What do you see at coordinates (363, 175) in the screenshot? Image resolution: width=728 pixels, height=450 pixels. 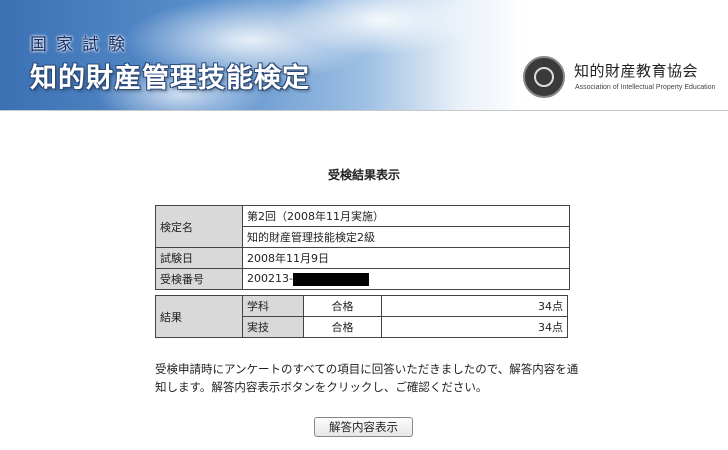 I see `page-title: 受検結果表示` at bounding box center [363, 175].